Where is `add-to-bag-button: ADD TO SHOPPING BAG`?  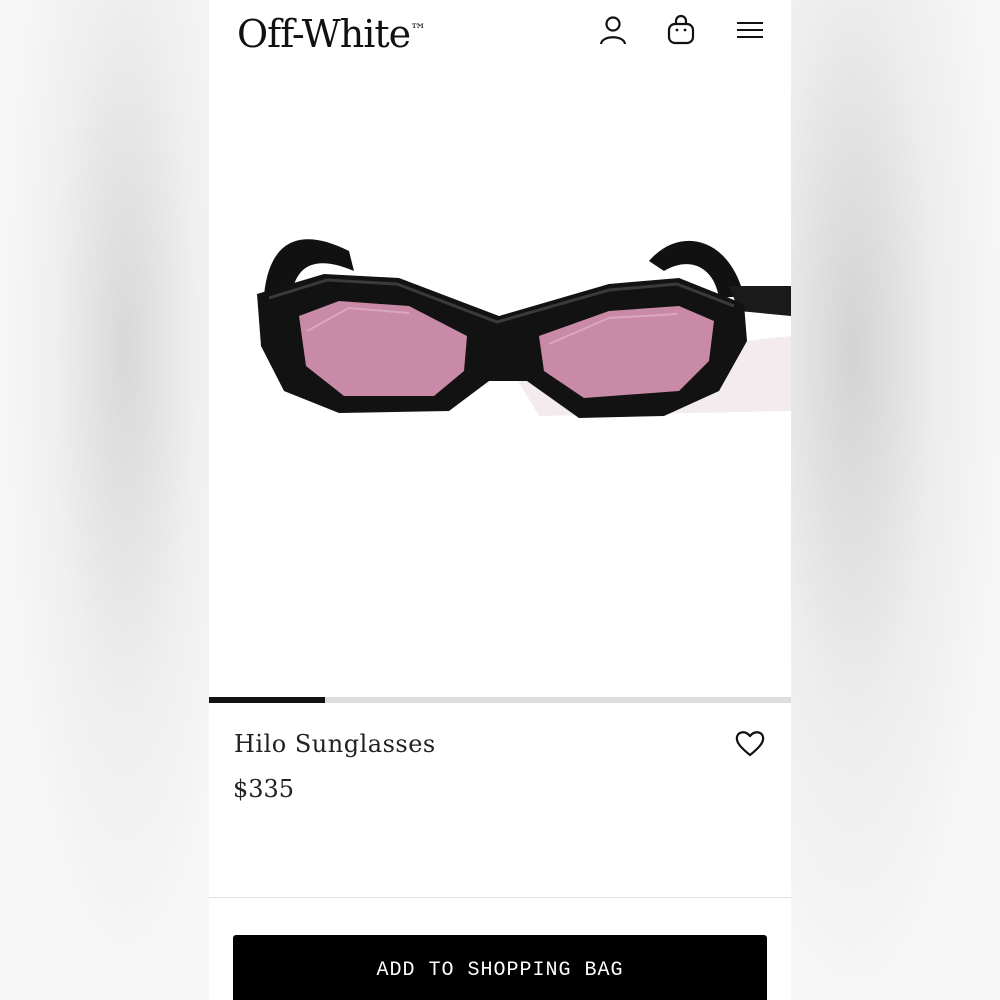
add-to-bag-button: ADD TO SHOPPING BAG is located at coordinates (500, 967).